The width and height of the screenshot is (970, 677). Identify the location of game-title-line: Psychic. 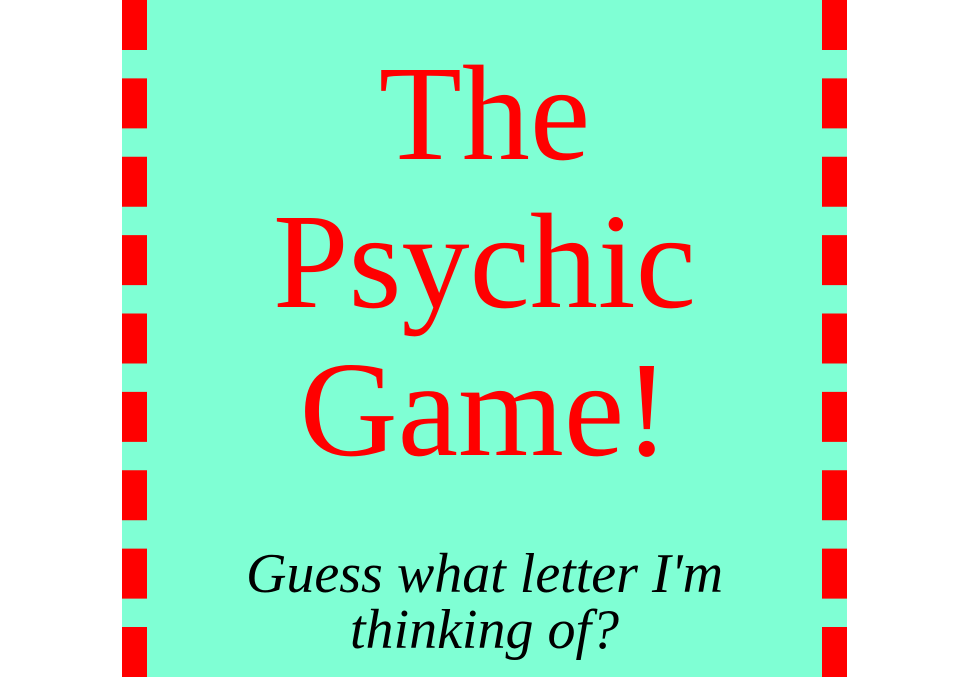
(484, 262).